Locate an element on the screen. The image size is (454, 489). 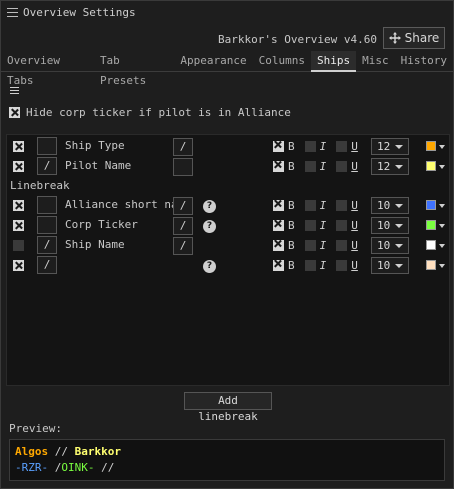
tab-ships: Ships is located at coordinates (334, 61).